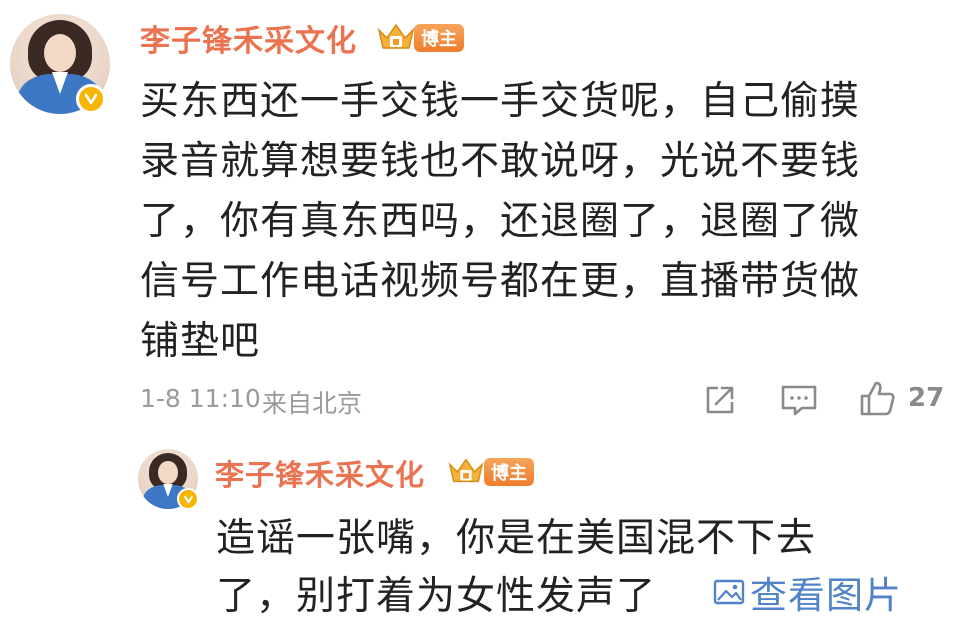 The image size is (960, 629). Describe the element at coordinates (320, 473) in the screenshot. I see `reply-author-name: 李子锋禾采文化` at that location.